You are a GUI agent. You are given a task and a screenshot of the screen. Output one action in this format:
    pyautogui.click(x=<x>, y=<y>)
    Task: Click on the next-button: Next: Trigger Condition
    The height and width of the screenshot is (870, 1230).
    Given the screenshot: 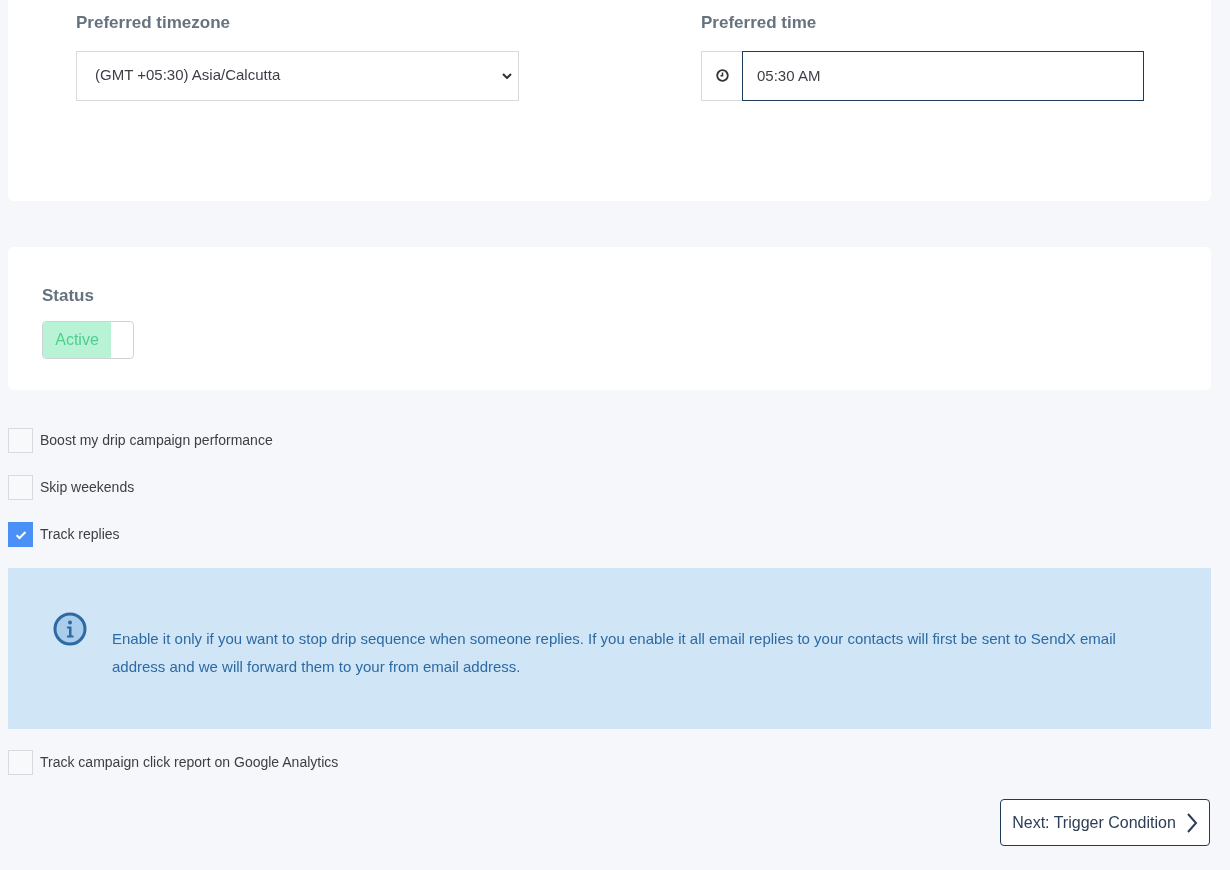 What is the action you would take?
    pyautogui.click(x=1105, y=822)
    